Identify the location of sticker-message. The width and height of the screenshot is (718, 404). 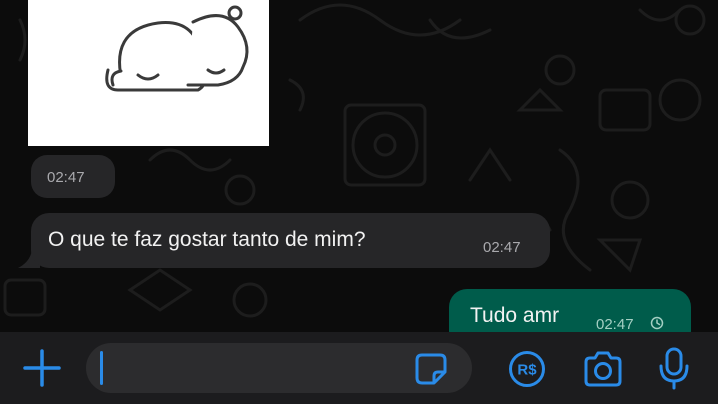
(148, 73).